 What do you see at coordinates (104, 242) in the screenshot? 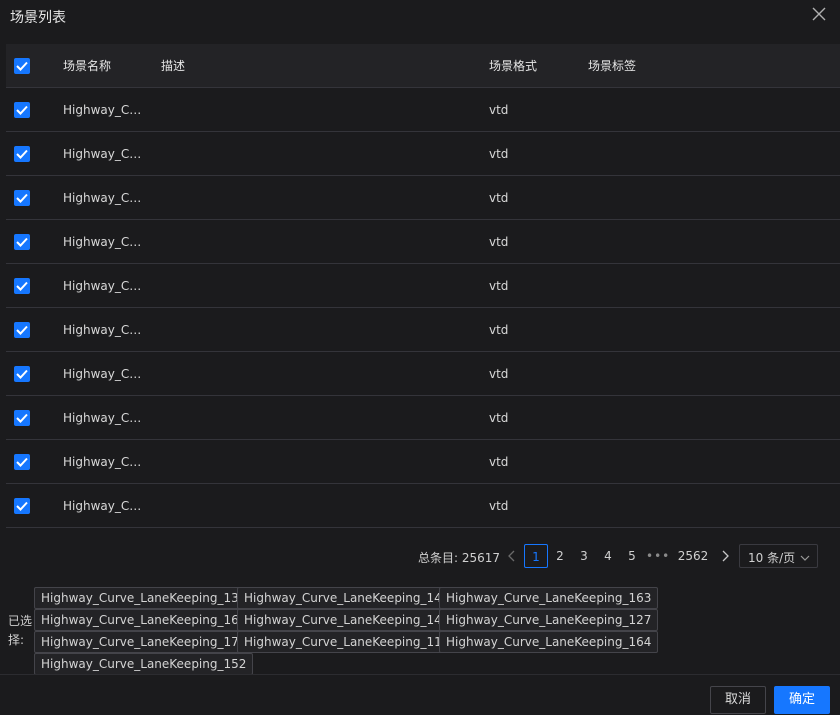
I see `scene-name: Highway_Curve_LaneKeeping_152` at bounding box center [104, 242].